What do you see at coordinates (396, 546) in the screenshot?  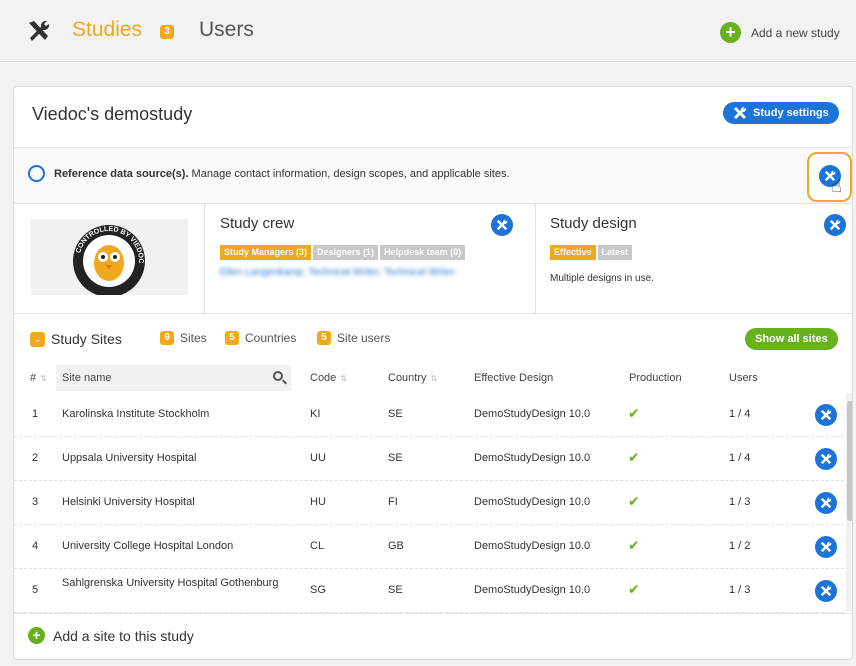 I see `site-country: GB` at bounding box center [396, 546].